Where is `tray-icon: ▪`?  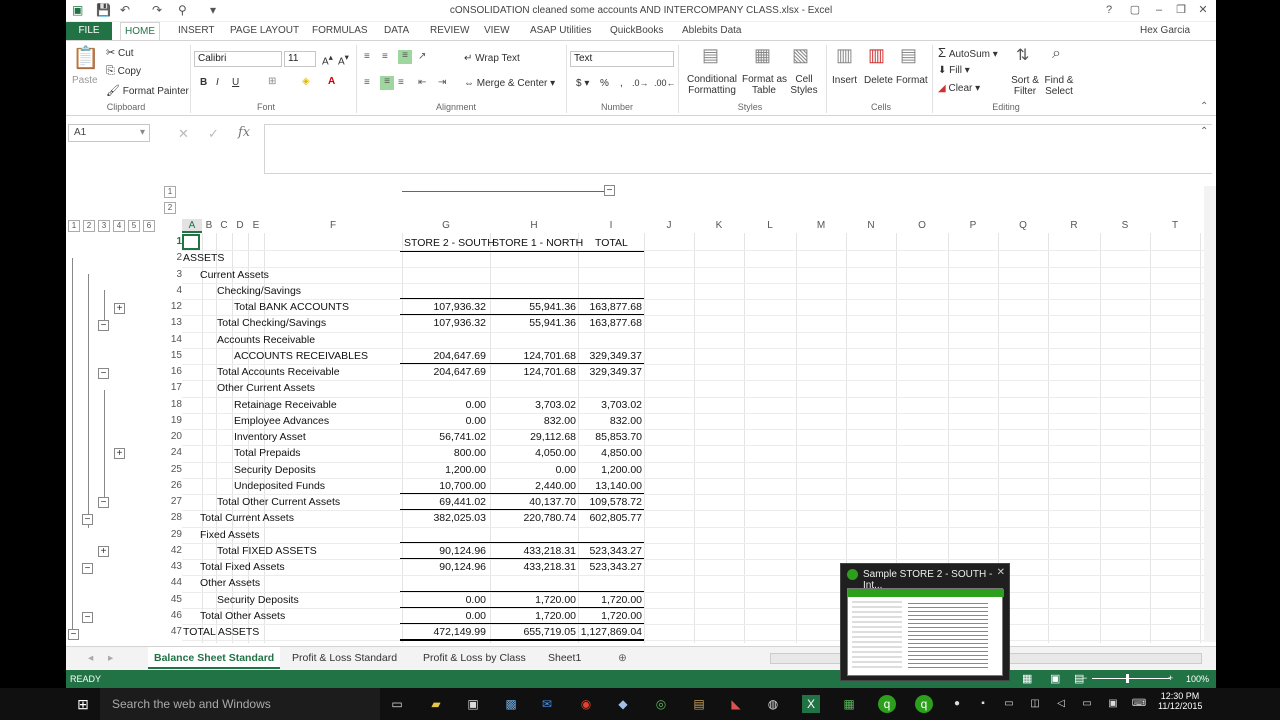
tray-icon: ▪ is located at coordinates (983, 704).